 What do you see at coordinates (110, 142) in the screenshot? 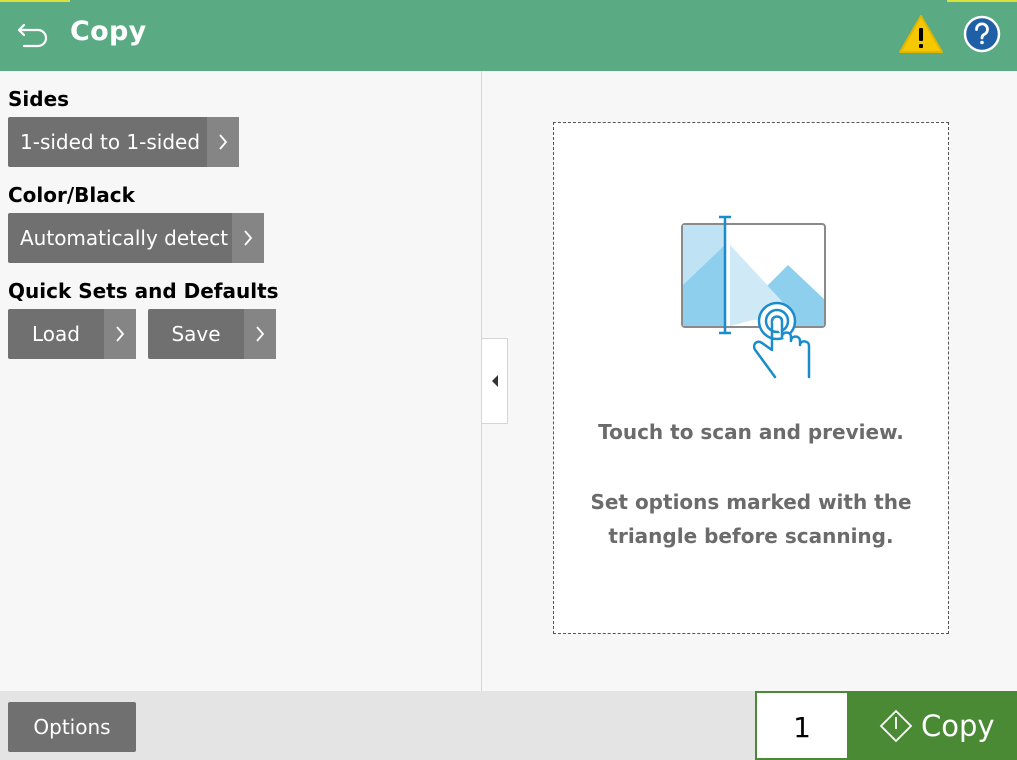
I see `sides-value: 1-sided to 1-sided` at bounding box center [110, 142].